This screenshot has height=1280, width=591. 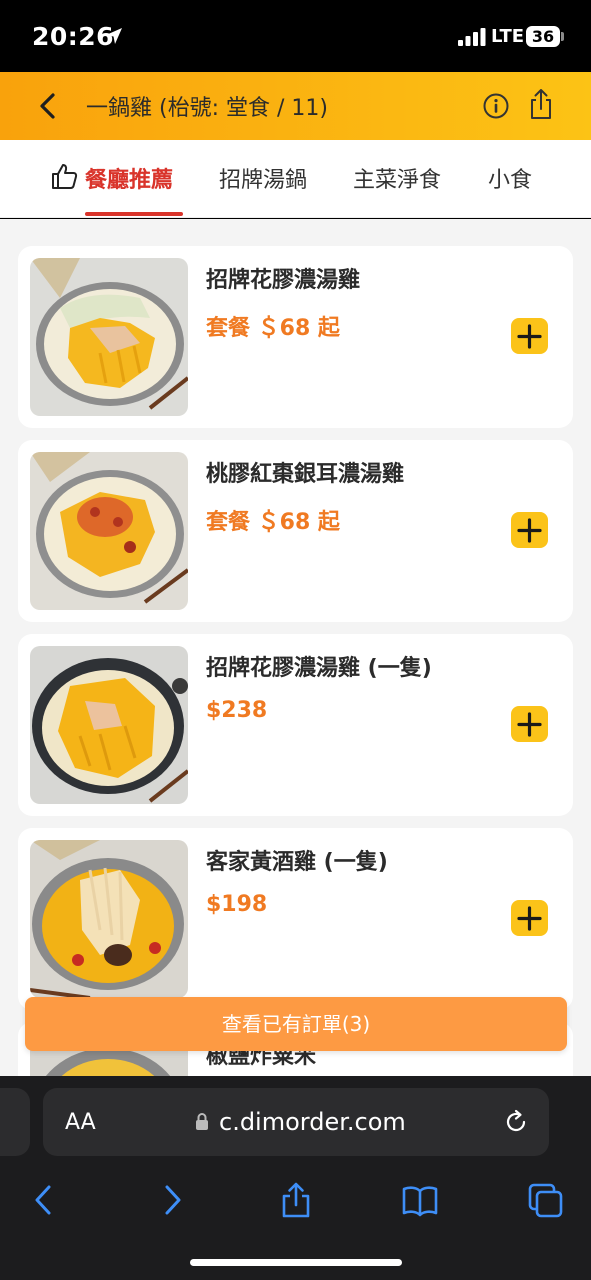 I want to click on dish-name: 招牌花膠濃湯雞 (一隻), so click(x=319, y=668).